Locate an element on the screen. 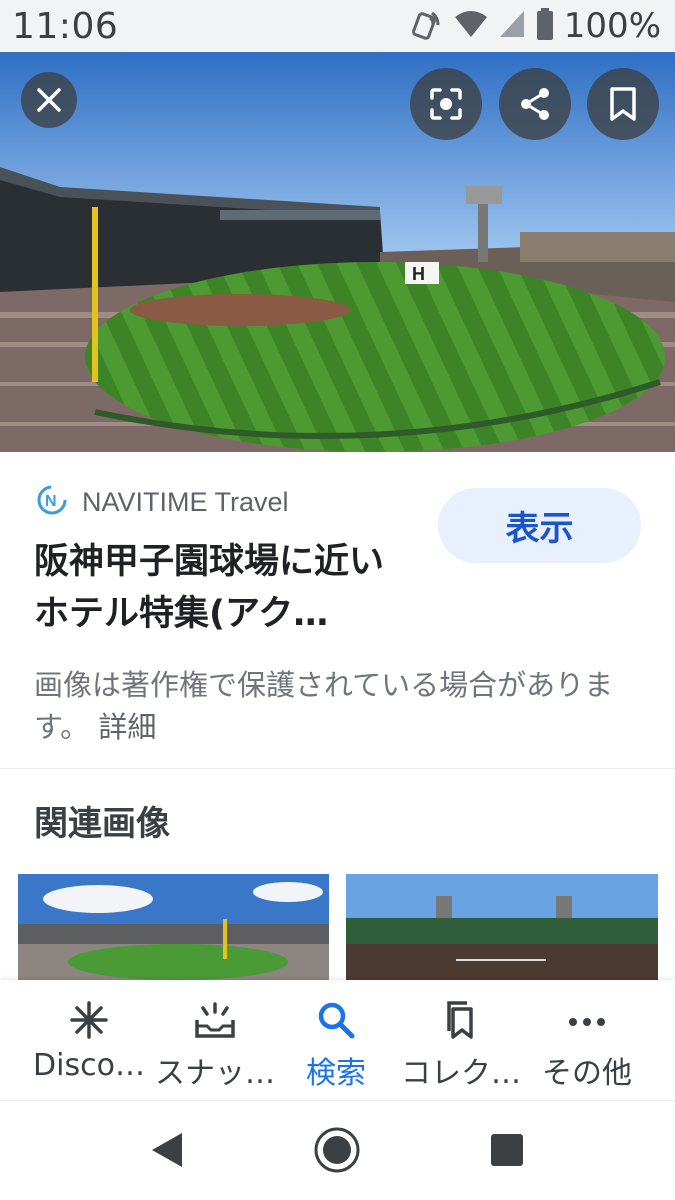 The height and width of the screenshot is (1200, 675). nfc-icon is located at coordinates (427, 26).